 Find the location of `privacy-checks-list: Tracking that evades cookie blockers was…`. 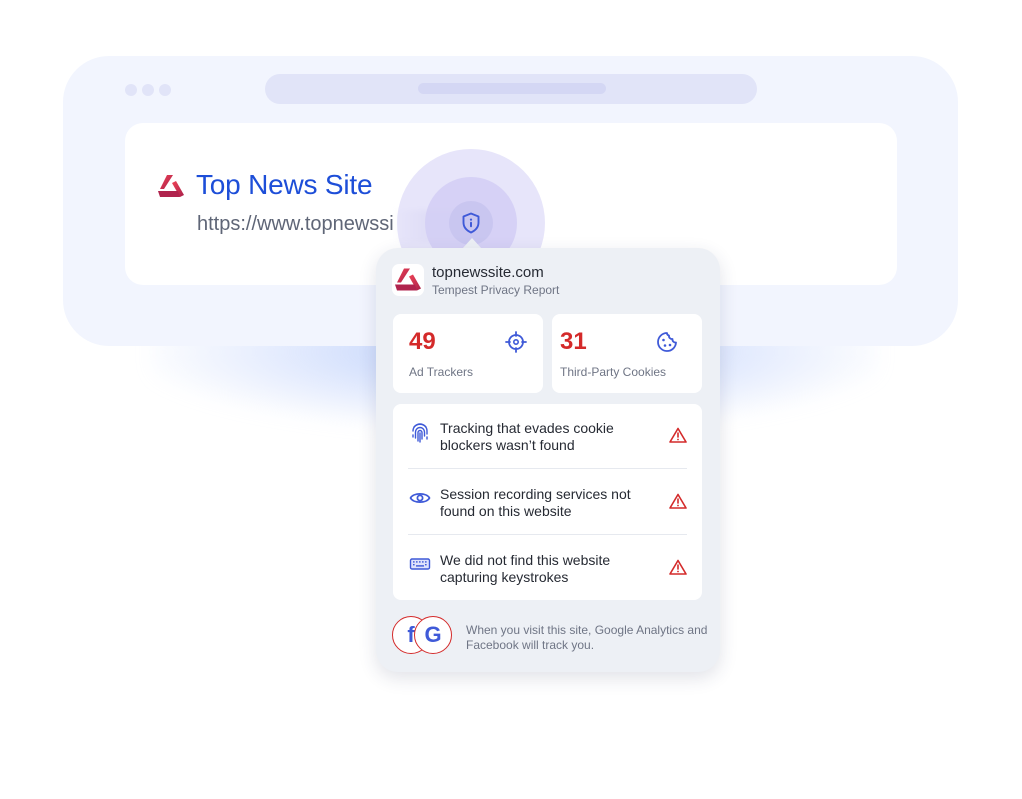

privacy-checks-list: Tracking that evades cookie blockers was… is located at coordinates (547, 502).